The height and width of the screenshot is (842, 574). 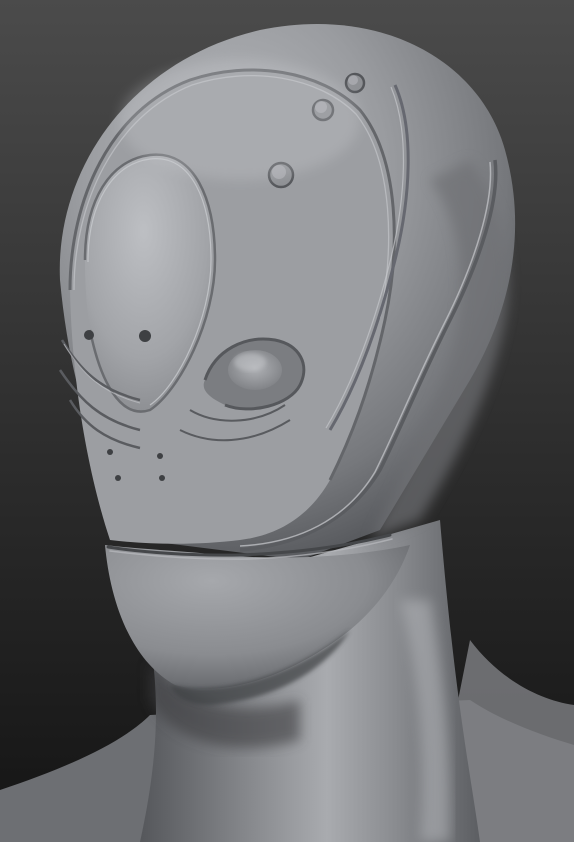 I want to click on head-top-highlight, so click(x=240, y=120).